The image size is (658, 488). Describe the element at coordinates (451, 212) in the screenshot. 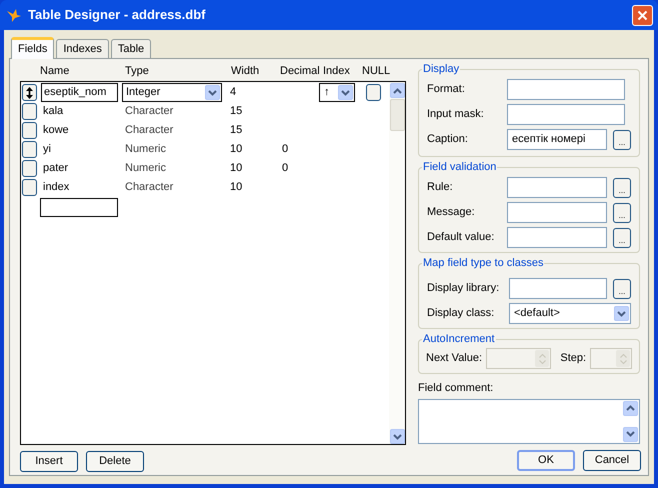

I see `field-label: Message:` at that location.